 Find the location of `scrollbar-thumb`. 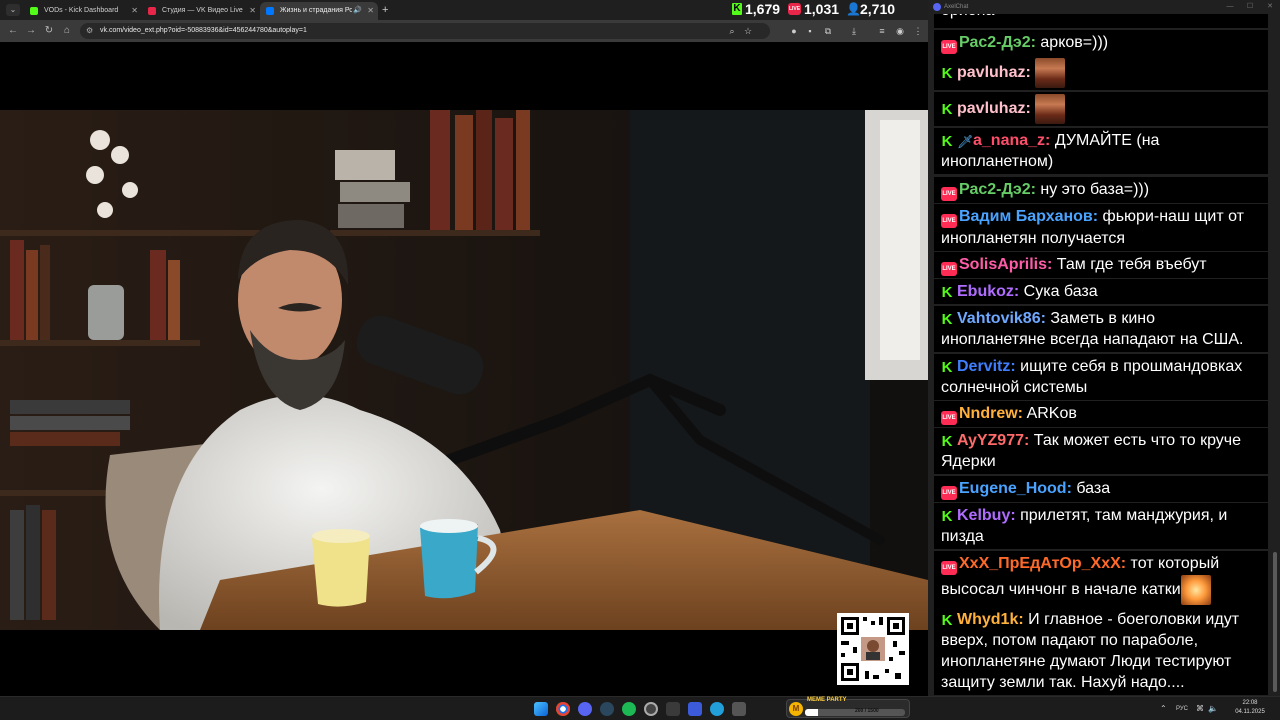

scrollbar-thumb is located at coordinates (1275, 622).